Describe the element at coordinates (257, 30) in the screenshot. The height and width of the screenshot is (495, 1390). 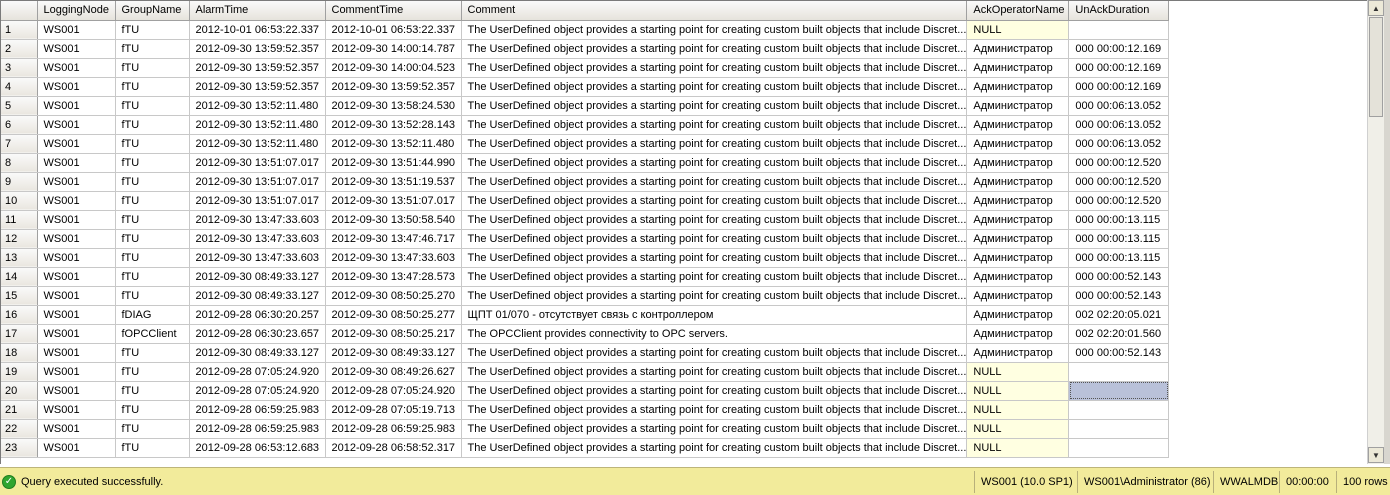
I see `alarm-time-cell: 2012-10-01 06:53:22.337` at that location.